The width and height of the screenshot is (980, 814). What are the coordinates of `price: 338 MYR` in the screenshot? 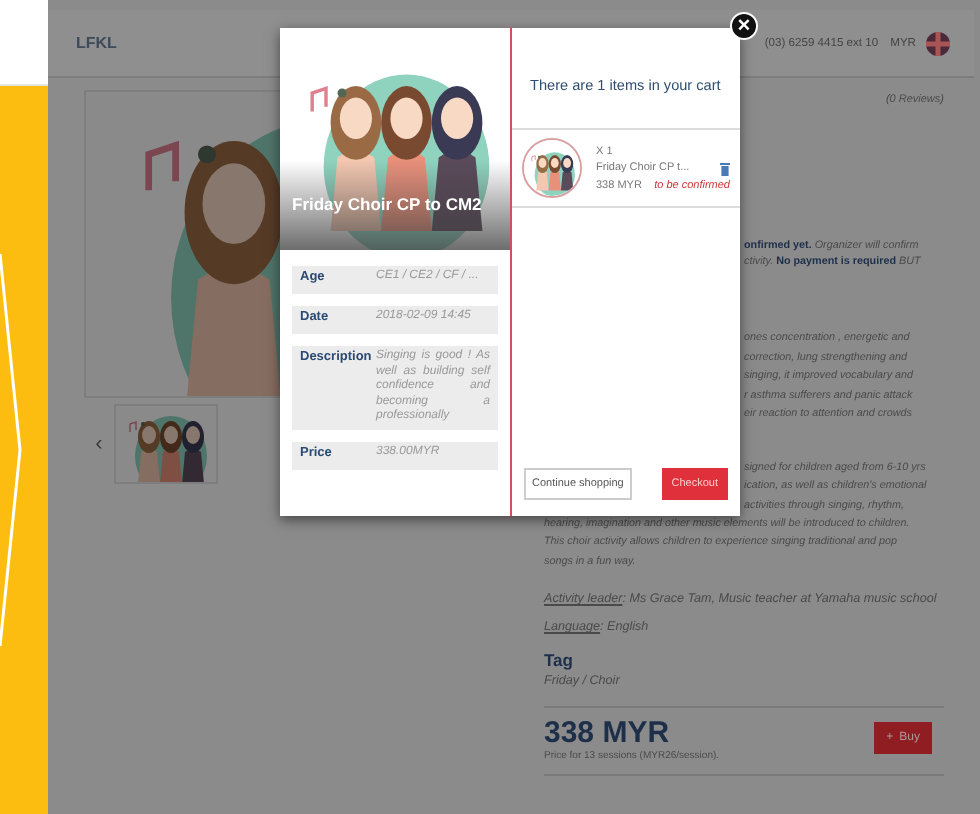 It's located at (608, 732).